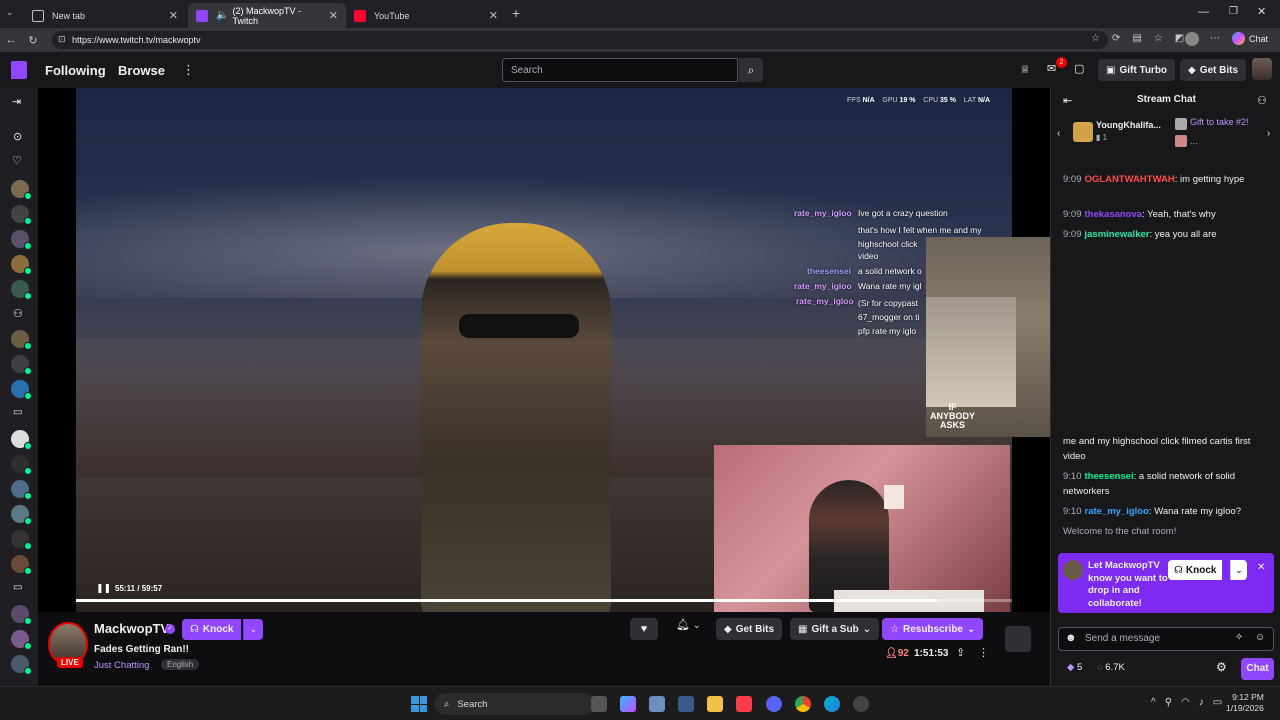  I want to click on extension-icon, so click(1018, 639).